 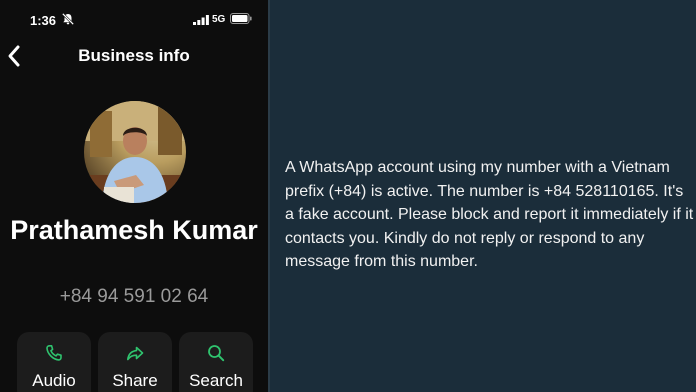 I want to click on signal-icon, so click(x=201, y=20).